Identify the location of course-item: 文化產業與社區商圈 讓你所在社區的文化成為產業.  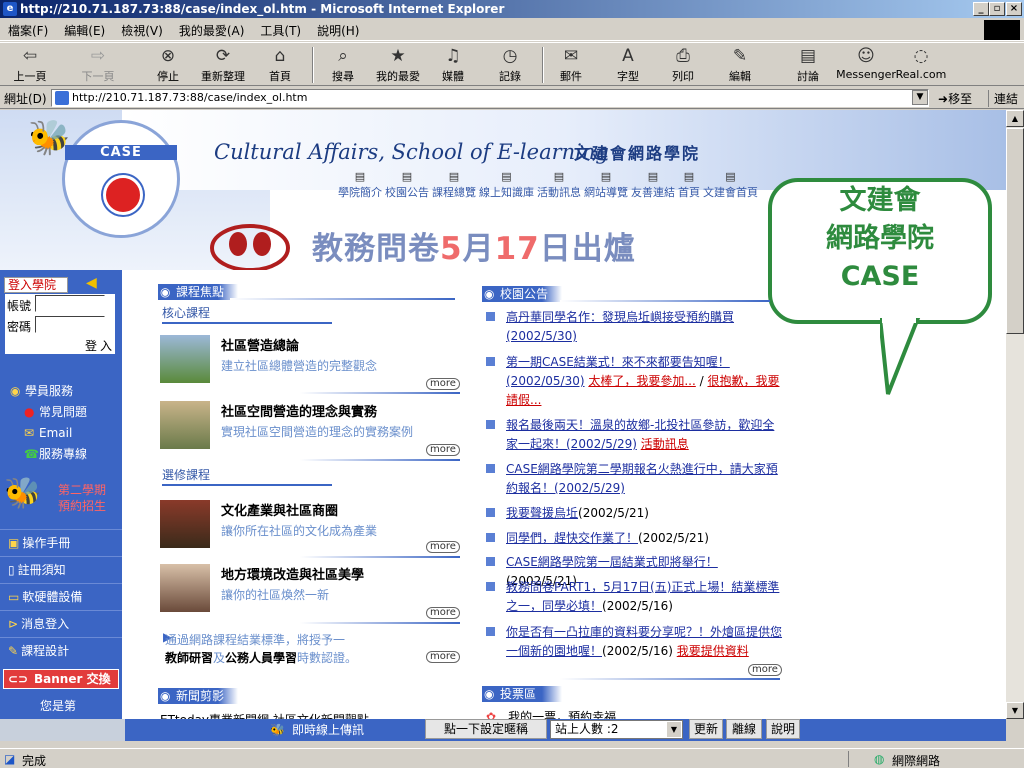
(310, 531).